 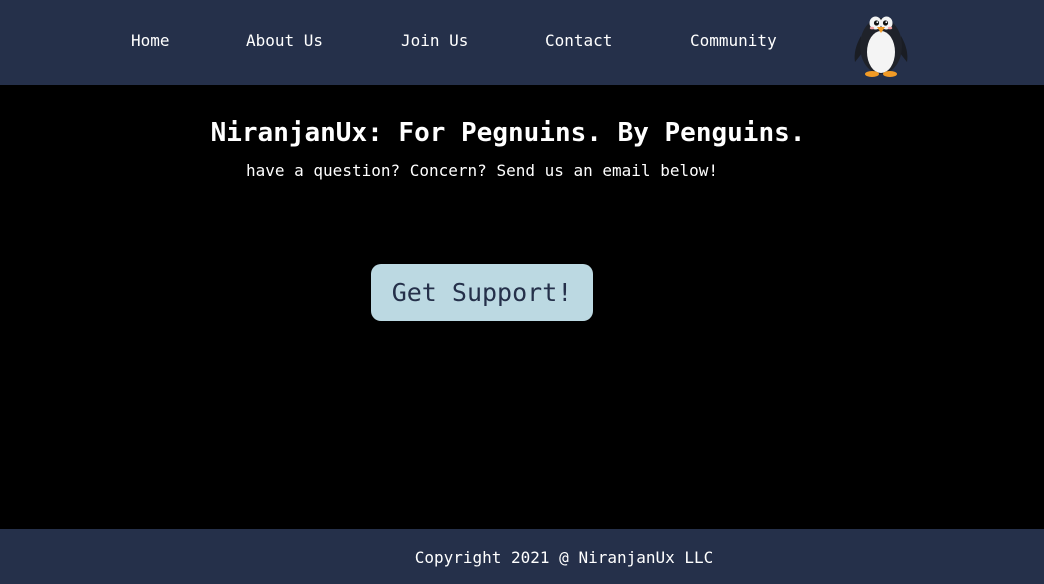 What do you see at coordinates (733, 40) in the screenshot?
I see `nav-link-community: Community` at bounding box center [733, 40].